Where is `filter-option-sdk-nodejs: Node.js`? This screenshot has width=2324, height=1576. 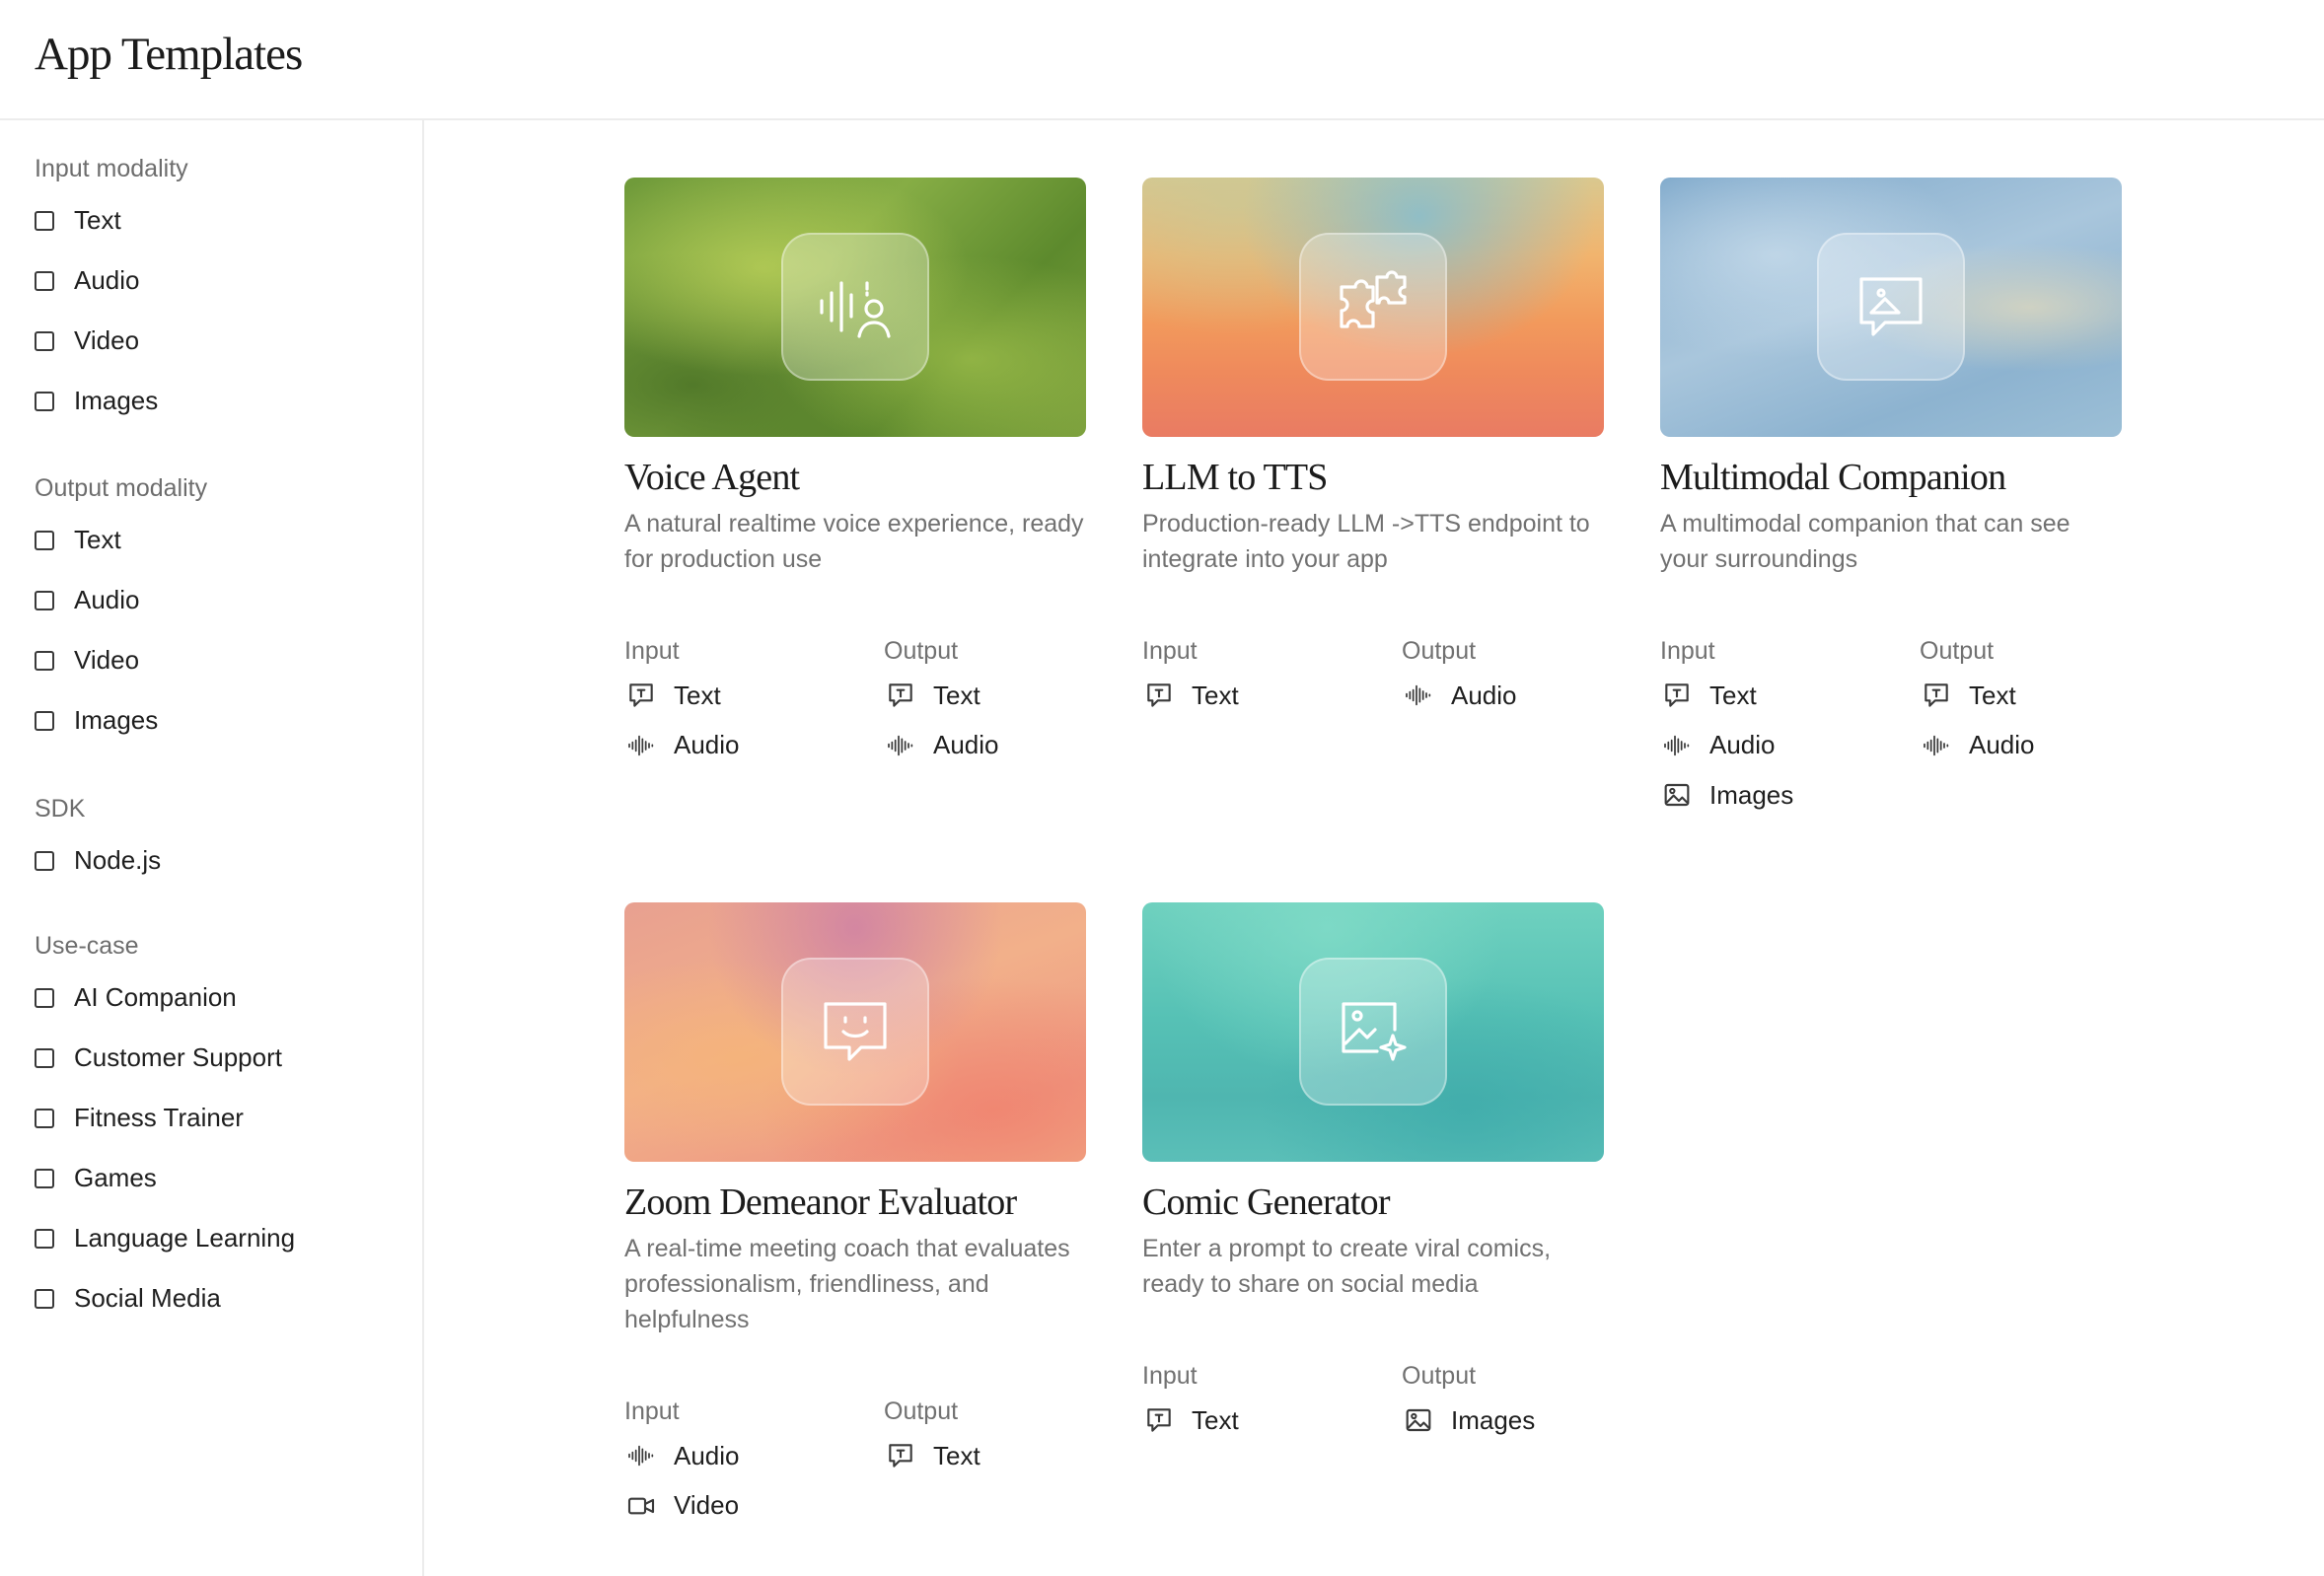
filter-option-sdk-nodejs: Node.js is located at coordinates (98, 860).